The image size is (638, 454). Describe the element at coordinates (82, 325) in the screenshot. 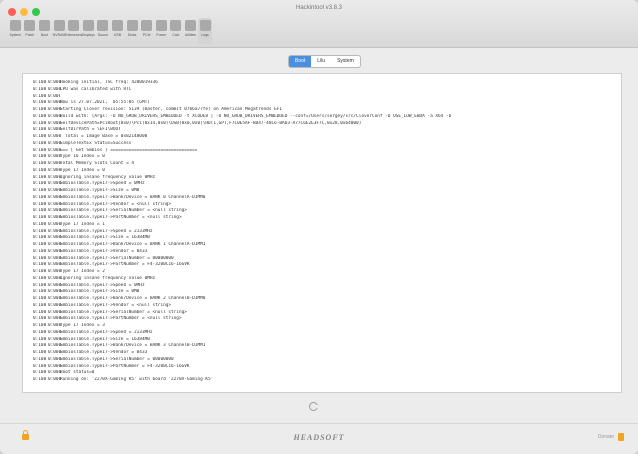

I see `log-message: Type 17 Index = 3` at that location.